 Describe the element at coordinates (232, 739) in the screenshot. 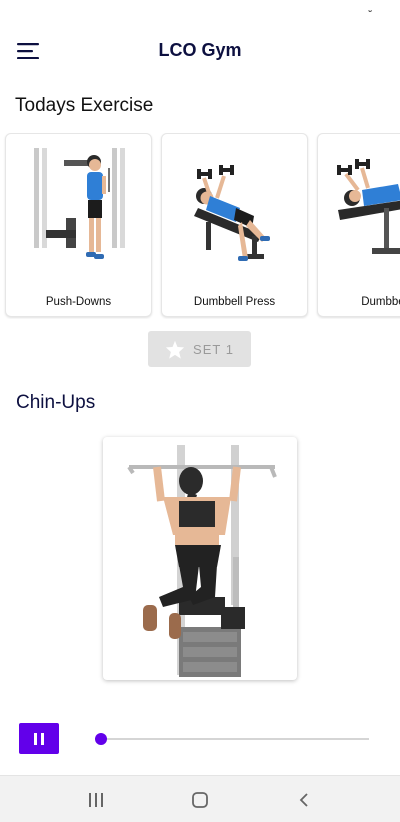

I see `progress-slider` at that location.